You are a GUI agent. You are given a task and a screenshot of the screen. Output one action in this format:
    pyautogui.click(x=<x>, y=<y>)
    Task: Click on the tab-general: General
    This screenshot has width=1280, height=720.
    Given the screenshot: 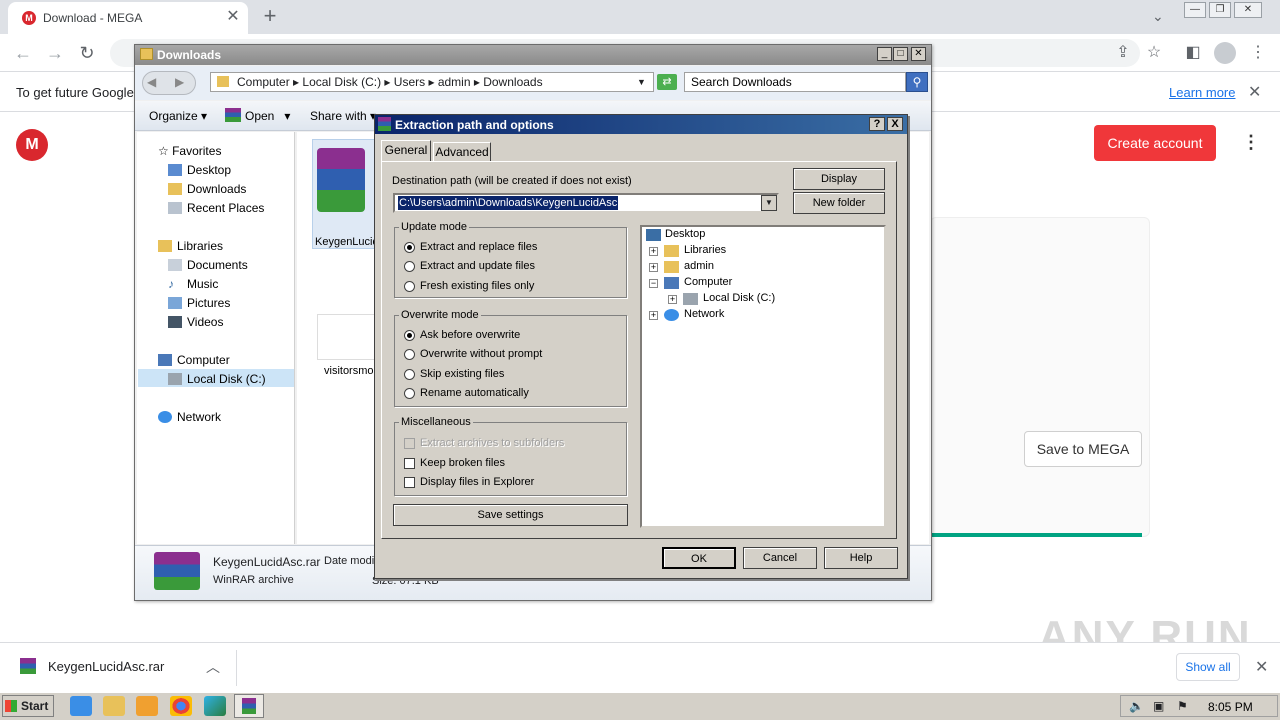 What is the action you would take?
    pyautogui.click(x=406, y=151)
    